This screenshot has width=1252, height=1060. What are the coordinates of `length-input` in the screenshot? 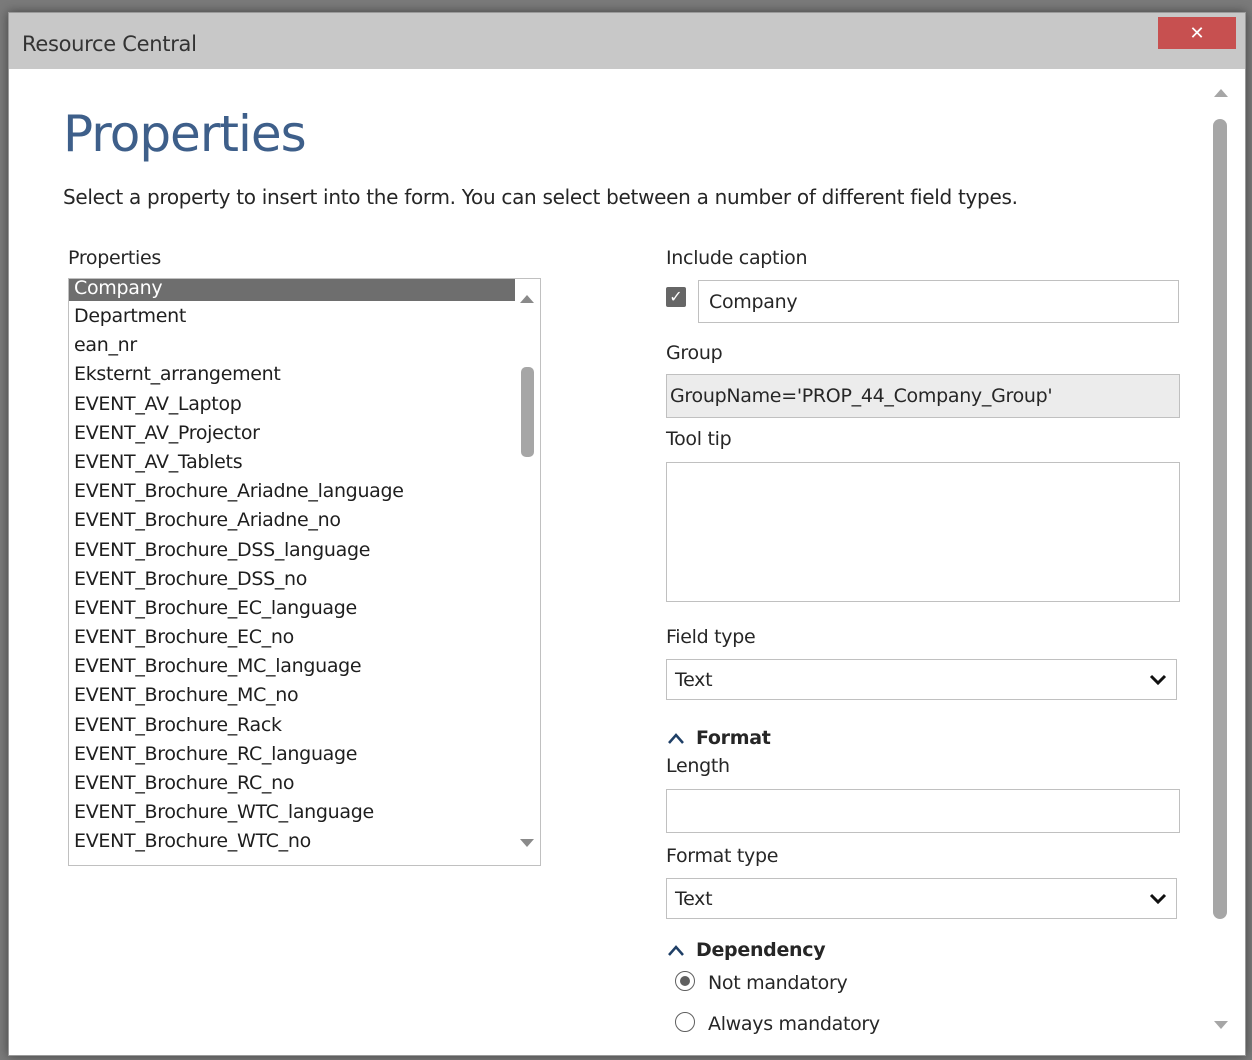 It's located at (923, 811).